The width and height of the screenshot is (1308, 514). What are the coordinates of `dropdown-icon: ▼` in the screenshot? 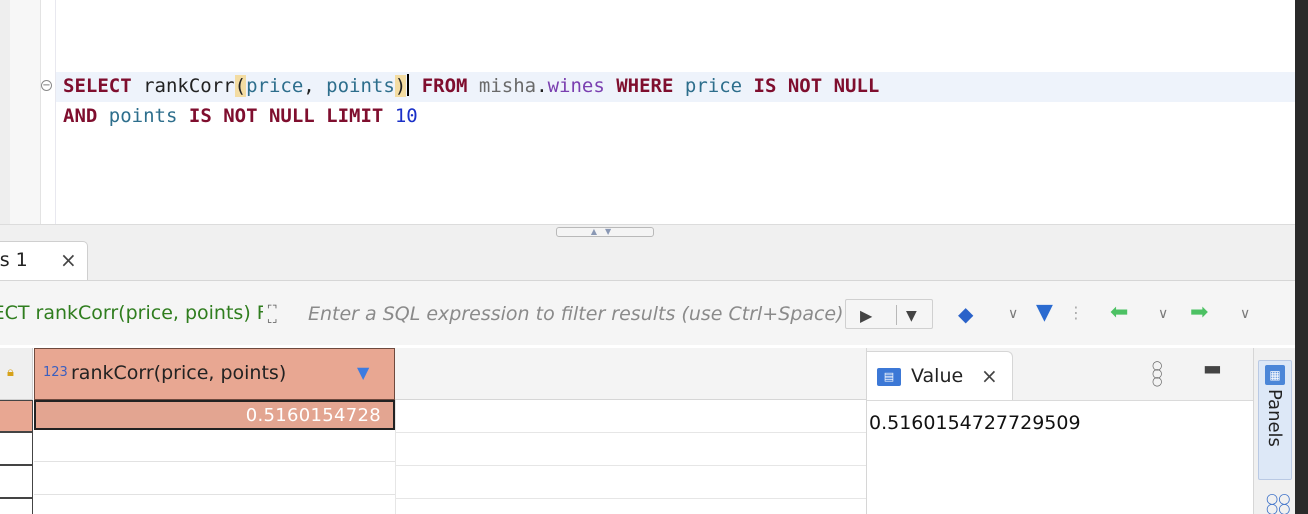 It's located at (911, 316).